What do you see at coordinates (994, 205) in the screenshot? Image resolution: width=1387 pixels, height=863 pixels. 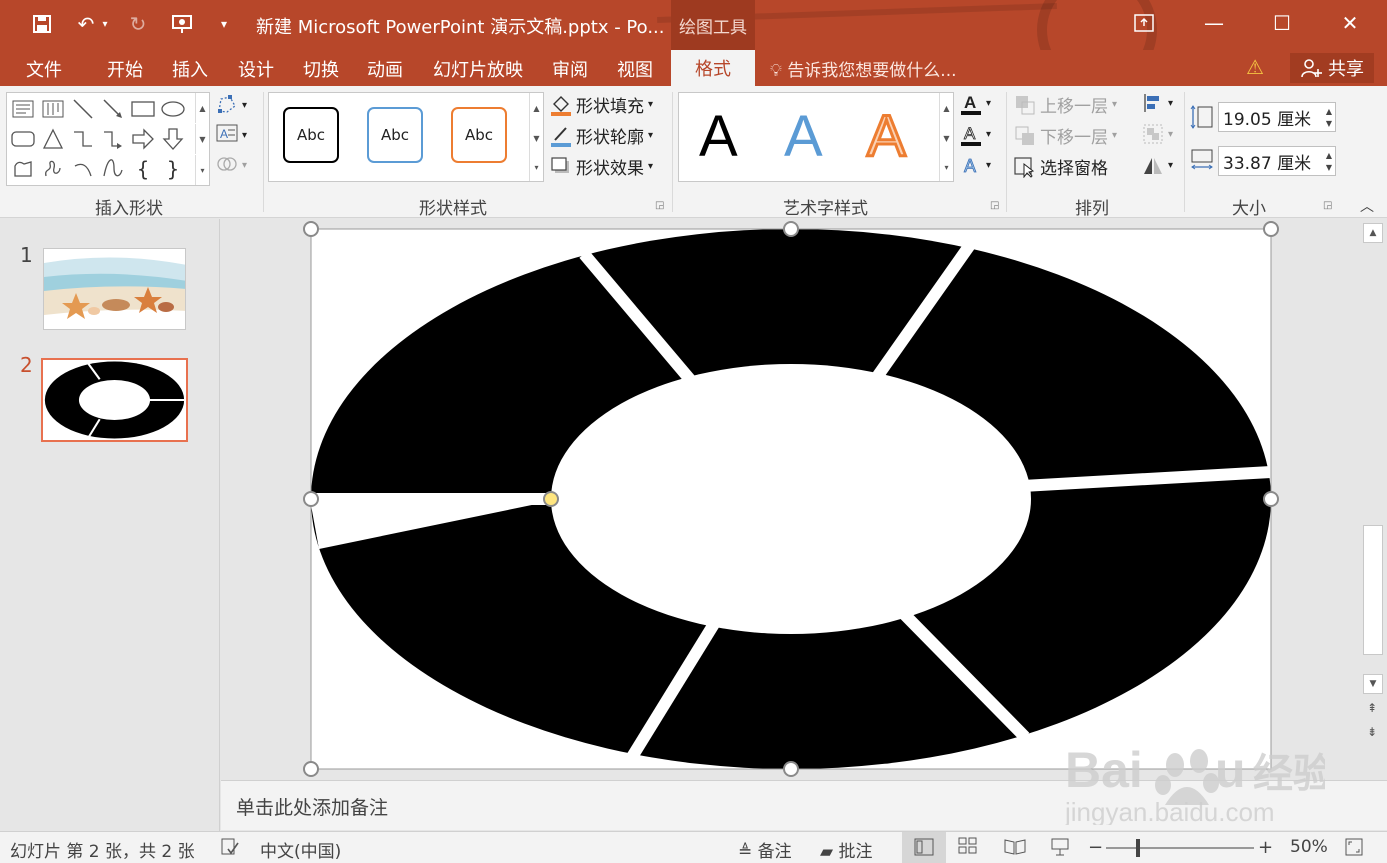 I see `wordart-launcher-icon: ◲` at bounding box center [994, 205].